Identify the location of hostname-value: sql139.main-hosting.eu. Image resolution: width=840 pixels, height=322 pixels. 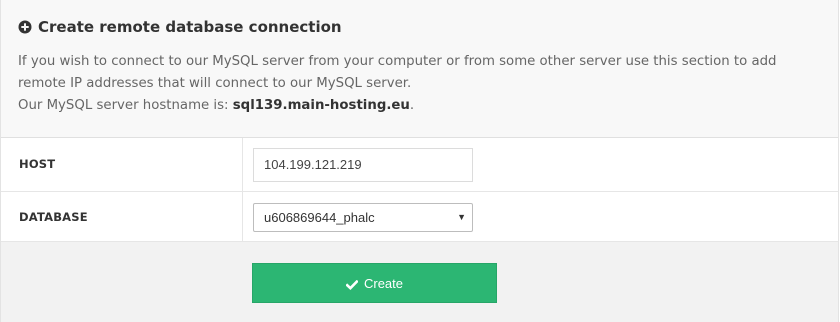
(321, 105).